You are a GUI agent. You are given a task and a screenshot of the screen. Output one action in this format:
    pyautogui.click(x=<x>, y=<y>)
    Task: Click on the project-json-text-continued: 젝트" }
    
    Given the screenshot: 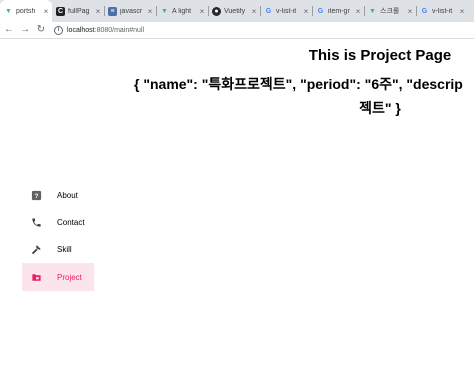 What is the action you would take?
    pyautogui.click(x=380, y=108)
    